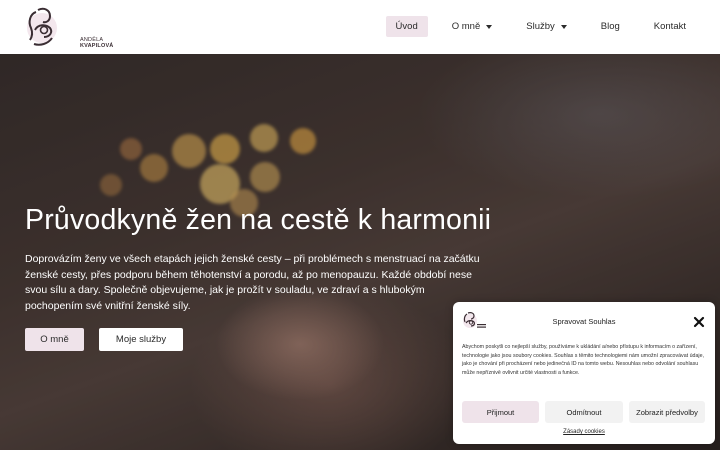  I want to click on nav-item-blog: Blog, so click(610, 26).